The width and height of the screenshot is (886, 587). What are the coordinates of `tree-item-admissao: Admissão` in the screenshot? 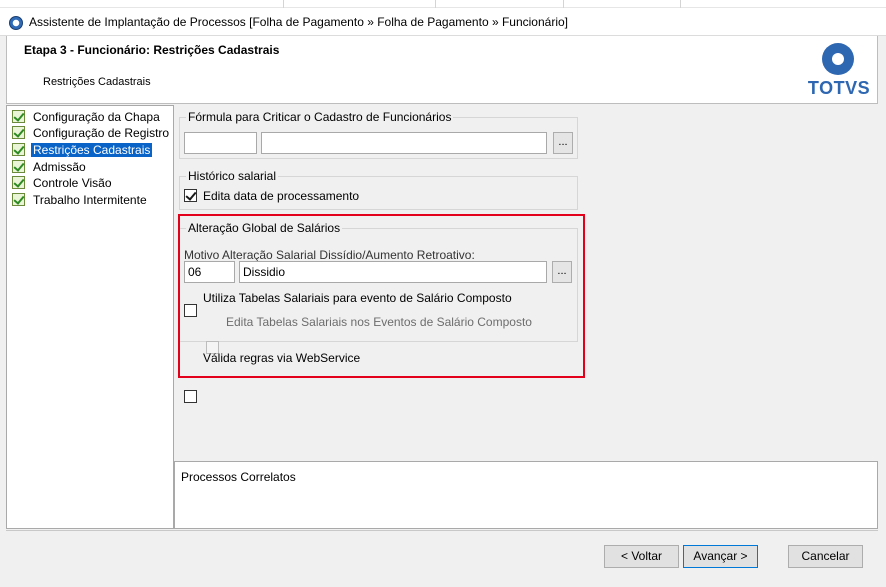 It's located at (50, 168).